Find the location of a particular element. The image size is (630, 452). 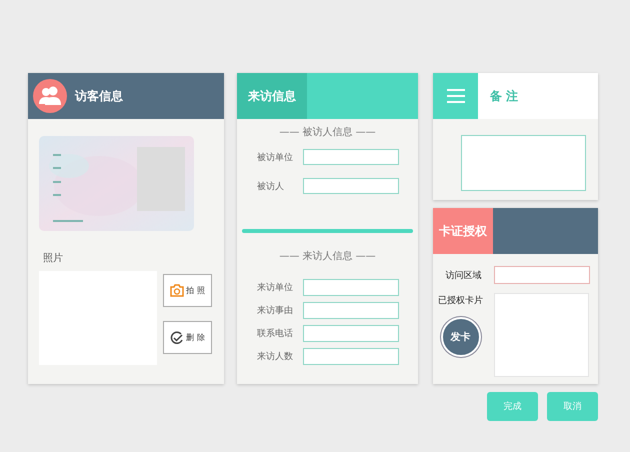

field-label: 已授权卡片 is located at coordinates (460, 300).